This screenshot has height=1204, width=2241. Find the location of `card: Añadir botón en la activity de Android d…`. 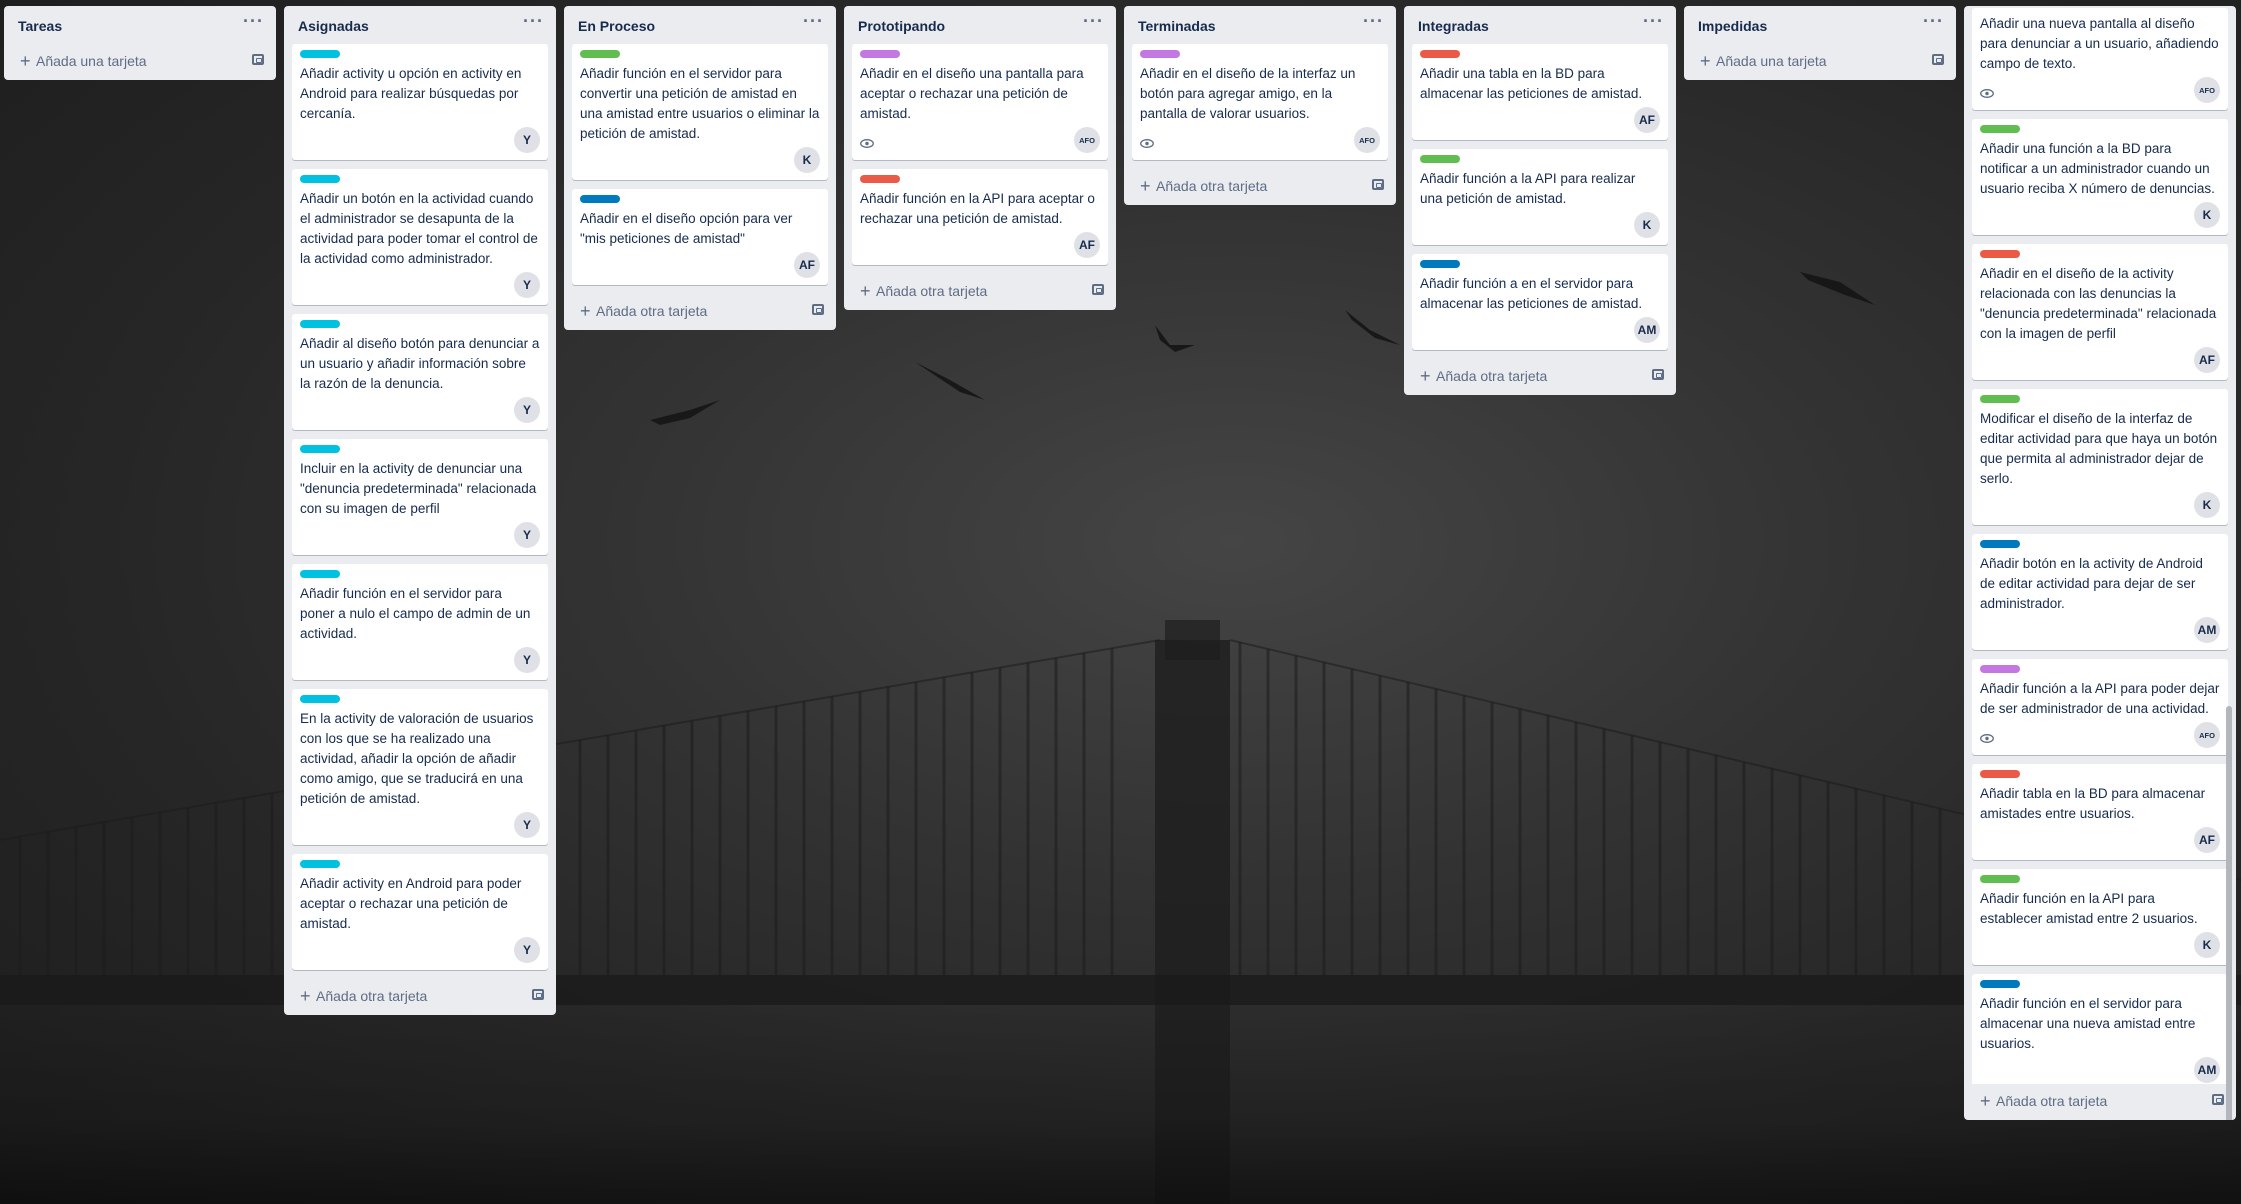

card: Añadir botón en la activity de Android d… is located at coordinates (2100, 592).